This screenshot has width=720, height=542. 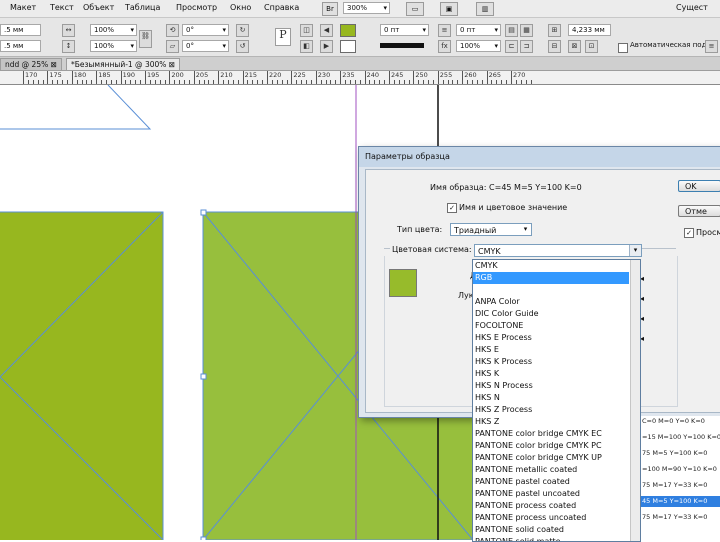 I want to click on rotate-field: 0°, so click(x=205, y=30).